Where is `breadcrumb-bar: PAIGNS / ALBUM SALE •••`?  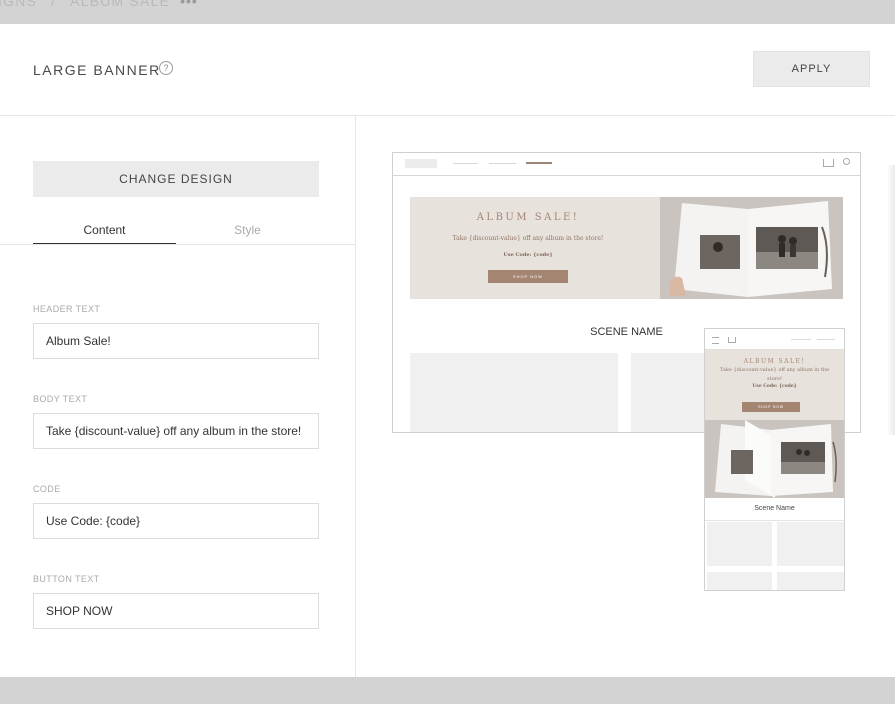 breadcrumb-bar: PAIGNS / ALBUM SALE ••• is located at coordinates (447, 12).